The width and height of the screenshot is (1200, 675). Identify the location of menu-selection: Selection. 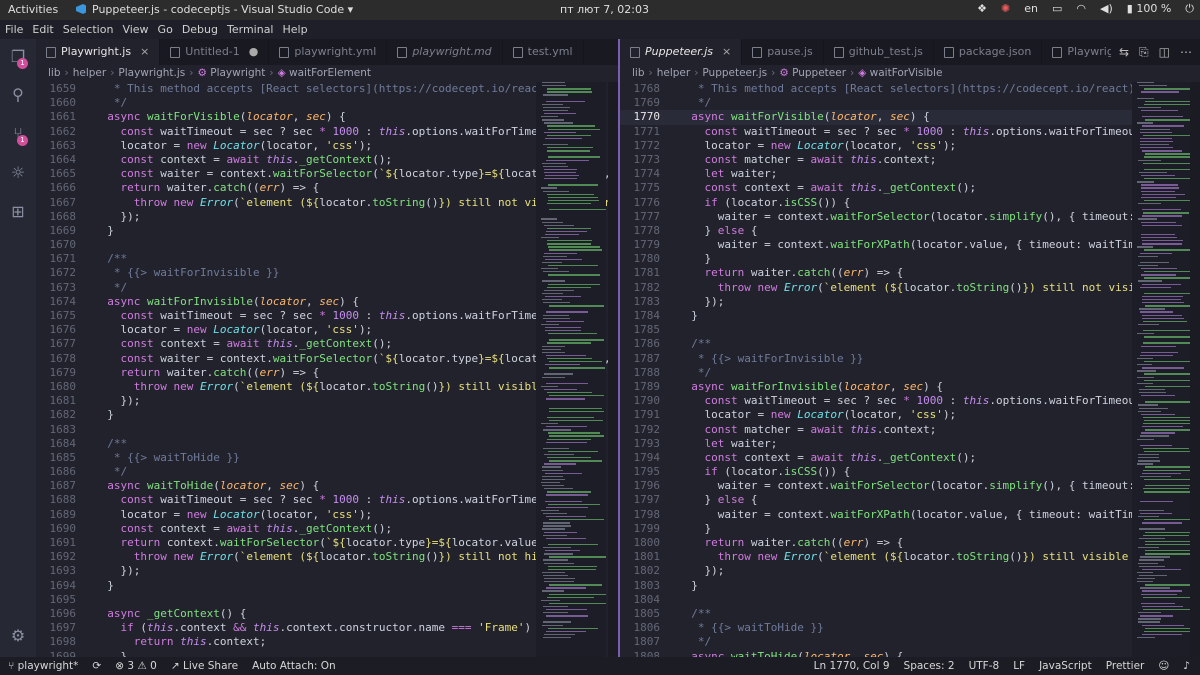
(88, 29).